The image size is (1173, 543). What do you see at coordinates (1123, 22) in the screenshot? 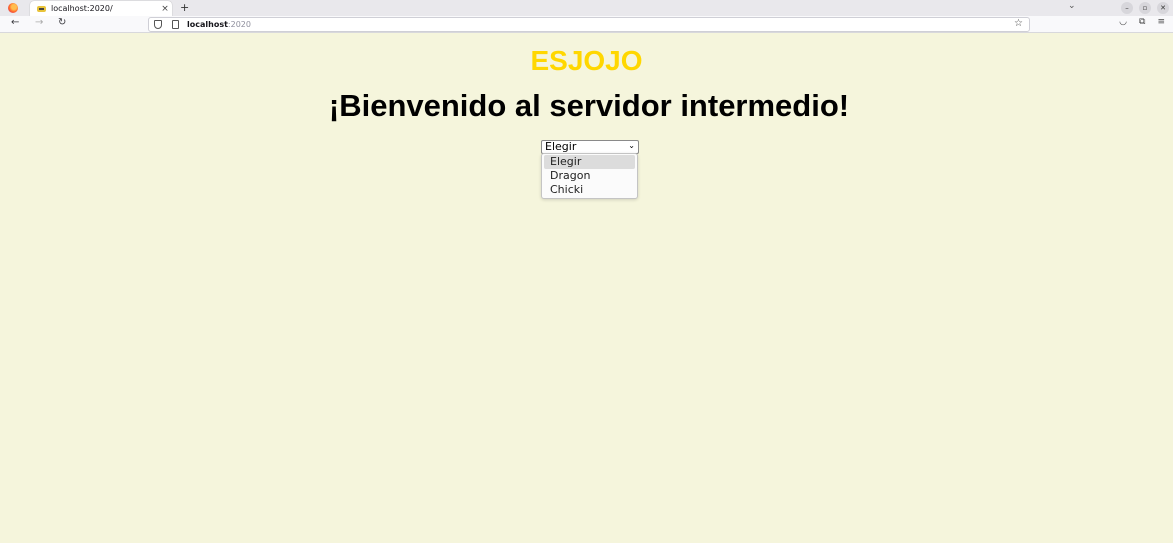
I see `pocket-icon: ◡` at bounding box center [1123, 22].